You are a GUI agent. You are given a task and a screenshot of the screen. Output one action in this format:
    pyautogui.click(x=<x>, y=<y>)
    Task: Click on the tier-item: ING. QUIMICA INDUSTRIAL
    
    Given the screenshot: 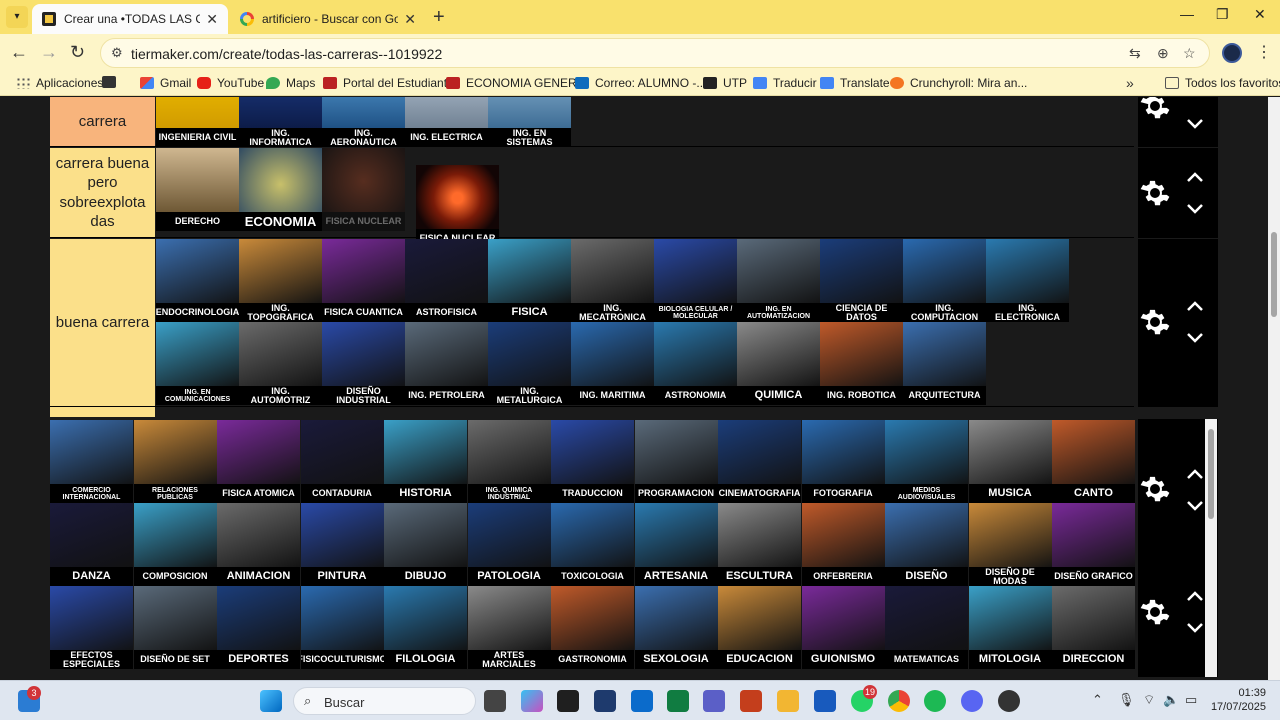 What is the action you would take?
    pyautogui.click(x=509, y=461)
    